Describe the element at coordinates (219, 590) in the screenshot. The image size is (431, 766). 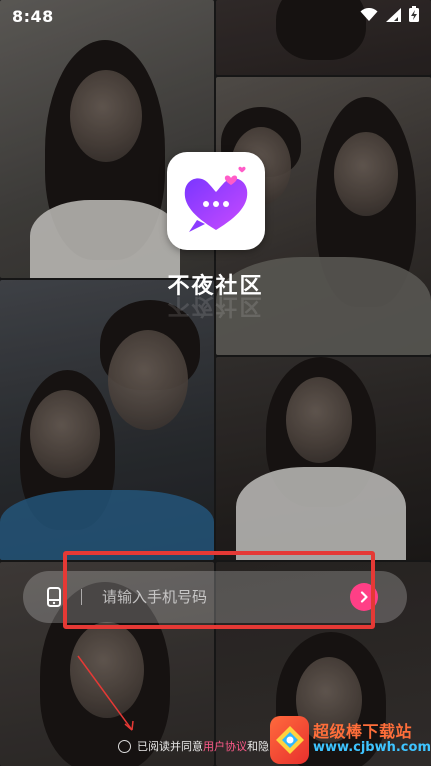
I see `annotation-highlight-box` at that location.